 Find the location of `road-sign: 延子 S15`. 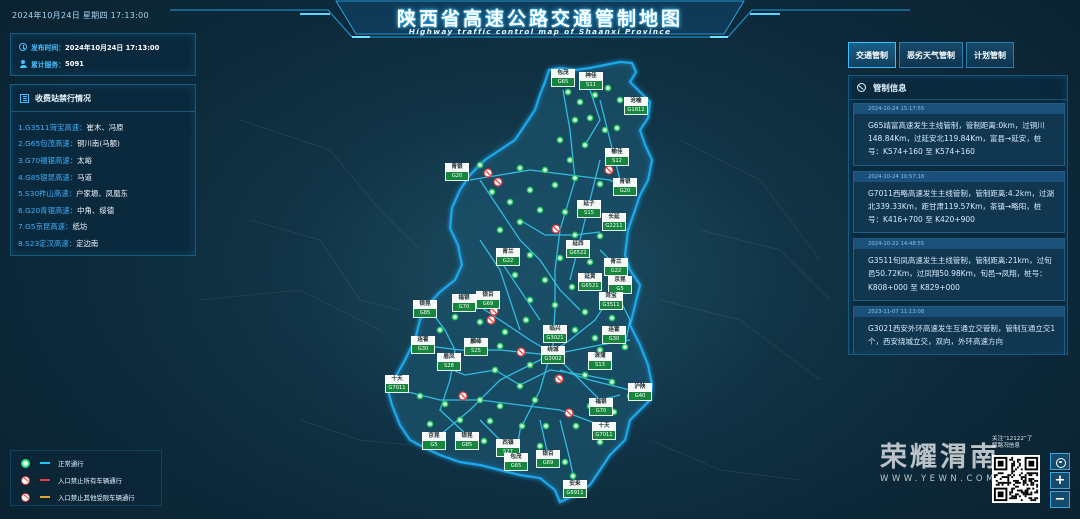

road-sign: 延子 S15 is located at coordinates (589, 209).